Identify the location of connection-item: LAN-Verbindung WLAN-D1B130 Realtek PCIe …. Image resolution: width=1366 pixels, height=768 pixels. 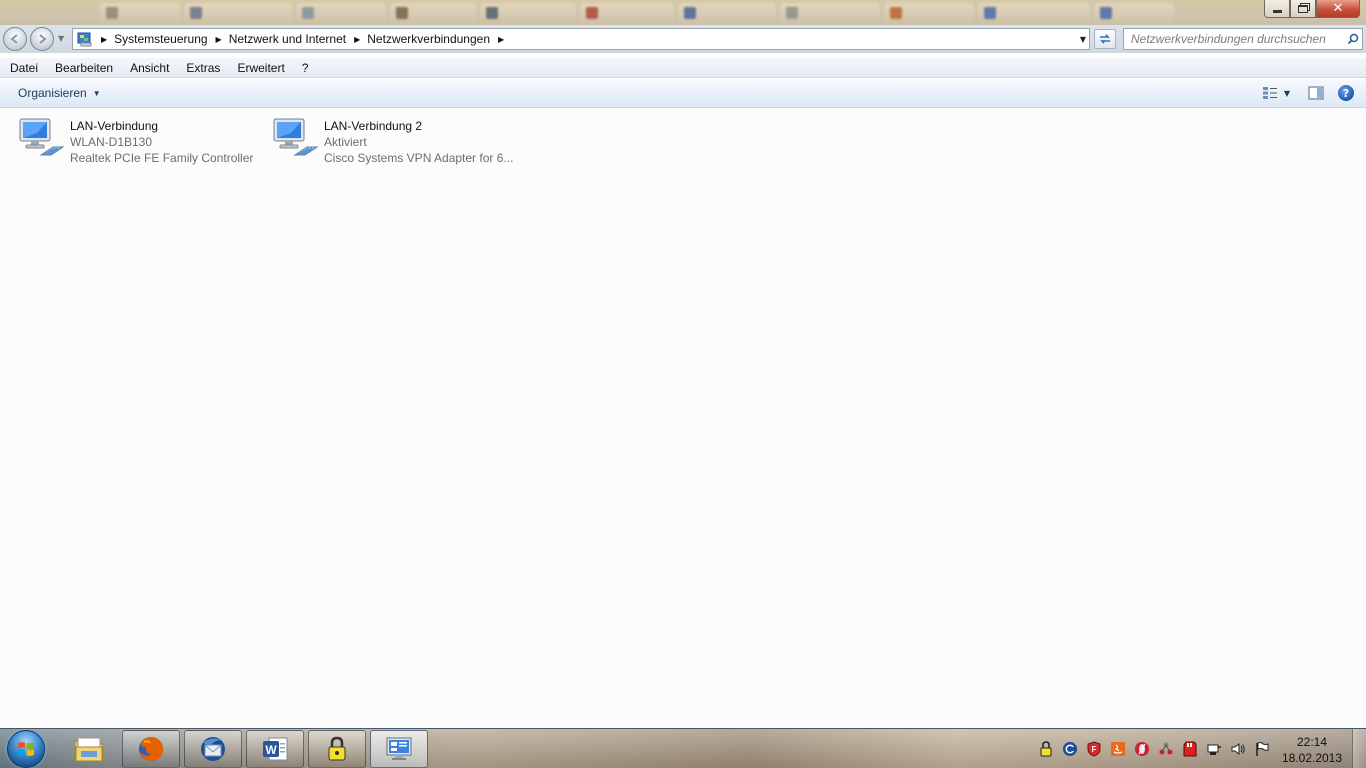
(135, 143).